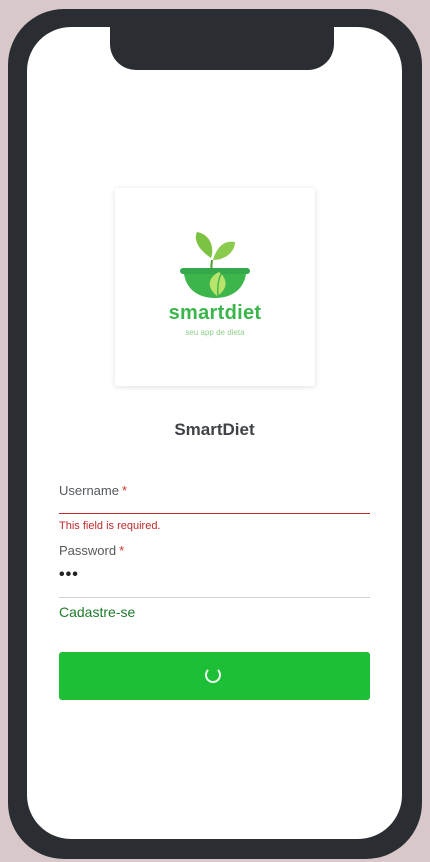 The height and width of the screenshot is (862, 430). Describe the element at coordinates (215, 313) in the screenshot. I see `logo-wordmark: smartdiet` at that location.